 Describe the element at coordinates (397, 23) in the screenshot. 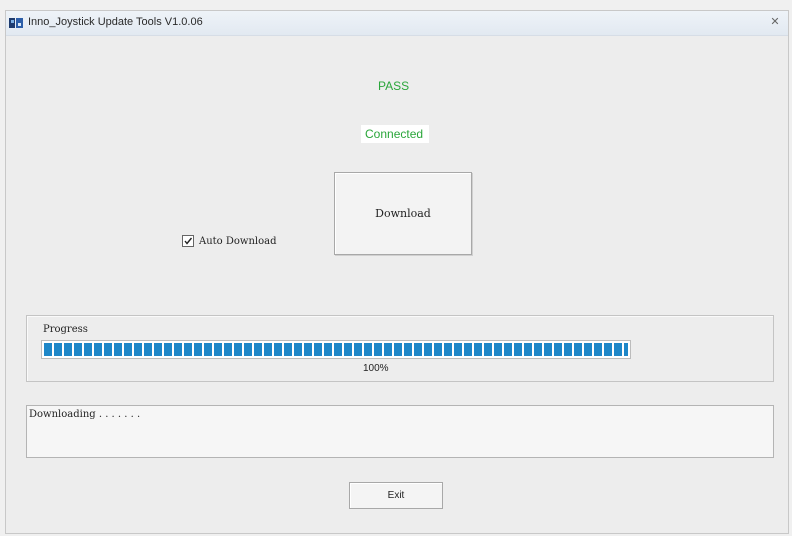

I see `title-bar: Inno_Joystick Update Tools V1.0.06 ✕` at that location.